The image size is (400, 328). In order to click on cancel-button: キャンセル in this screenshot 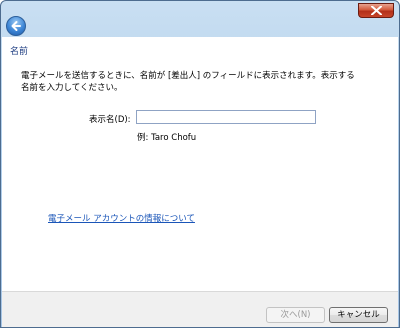, I will do `click(358, 315)`.